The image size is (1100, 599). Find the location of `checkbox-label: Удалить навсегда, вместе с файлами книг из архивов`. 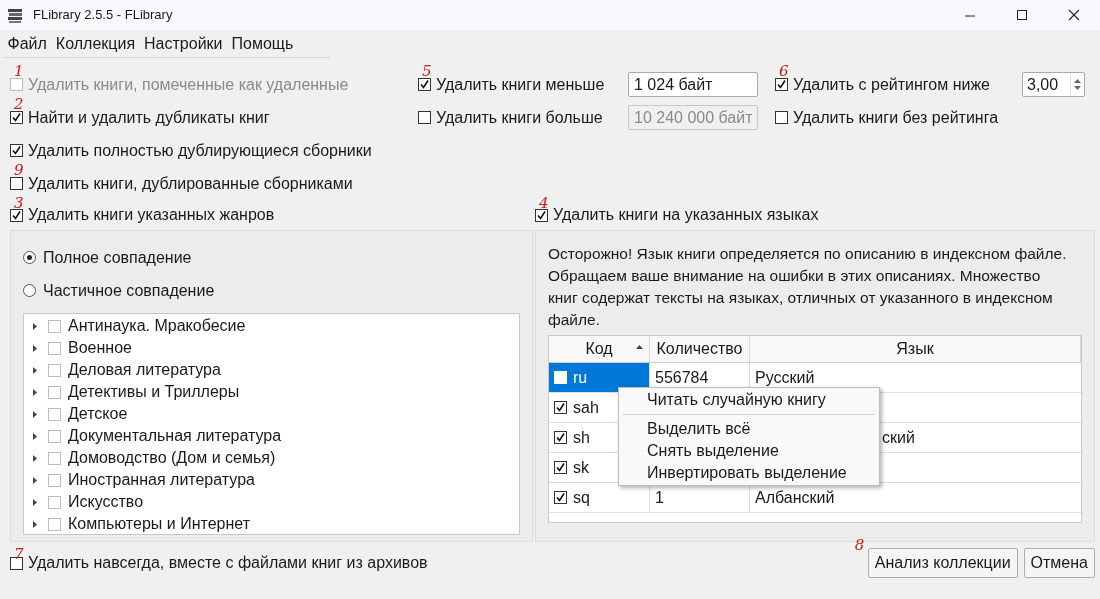

checkbox-label: Удалить навсегда, вместе с файлами книг из архивов is located at coordinates (227, 563).